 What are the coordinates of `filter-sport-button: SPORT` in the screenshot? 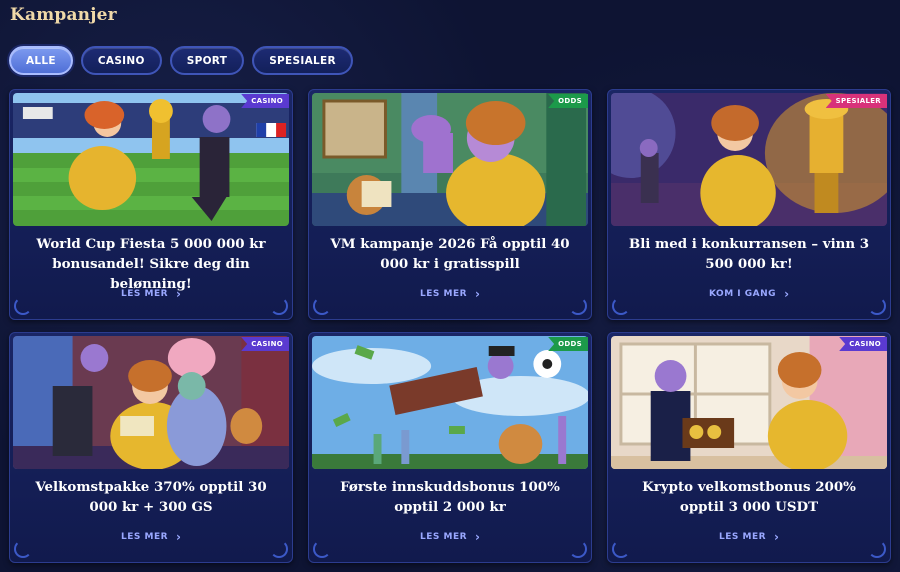 It's located at (207, 60).